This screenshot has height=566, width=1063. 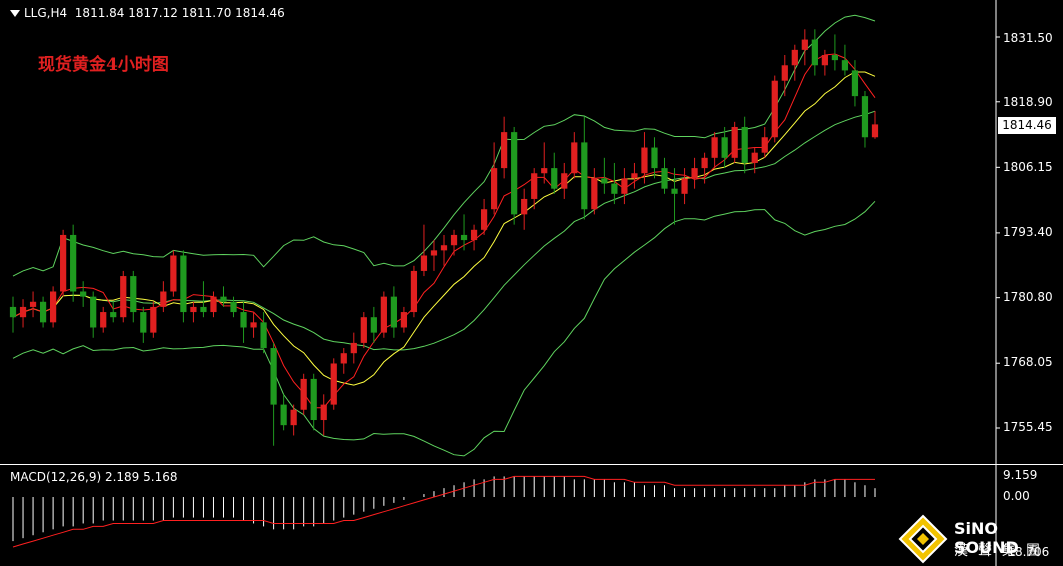 I want to click on price-tick-label: 1793.40, so click(x=1028, y=232).